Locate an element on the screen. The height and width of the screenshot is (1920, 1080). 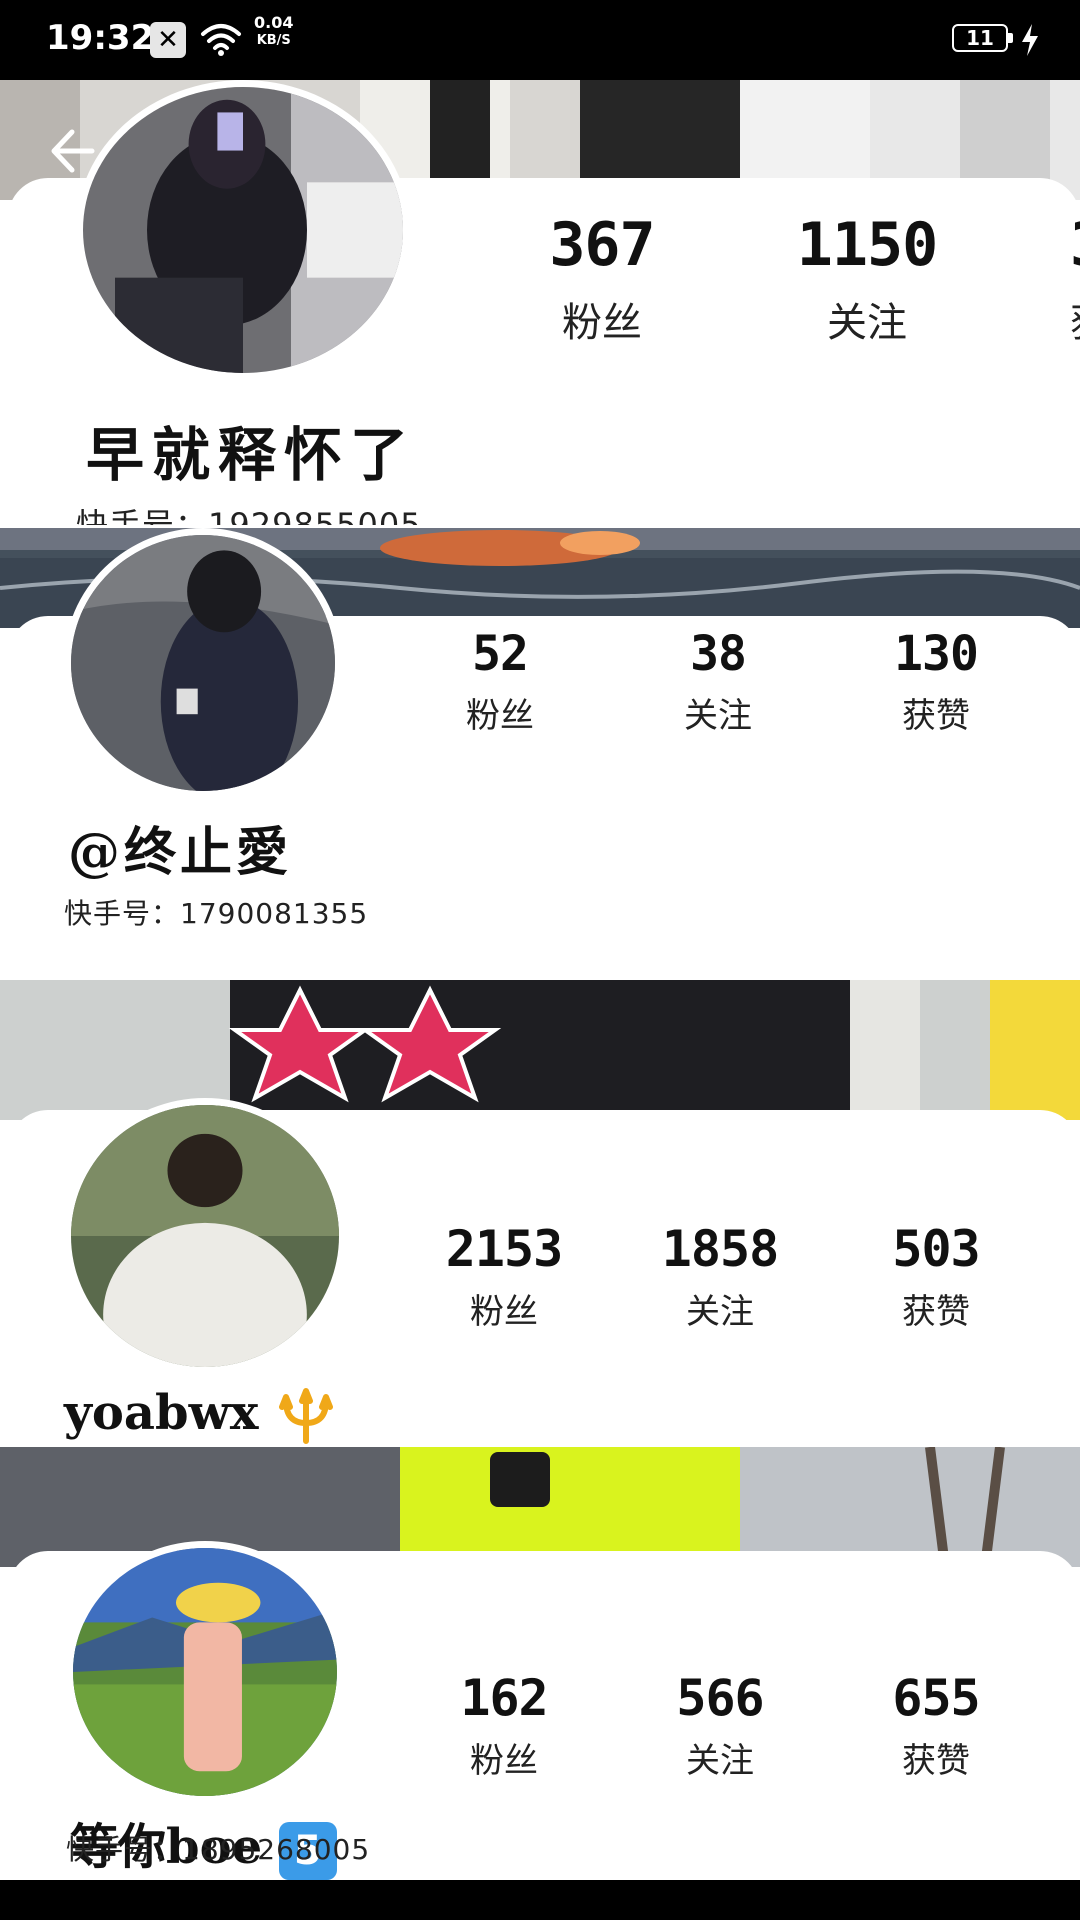
kuaishou-id: 快手号：1790081355 is located at coordinates (216, 913).